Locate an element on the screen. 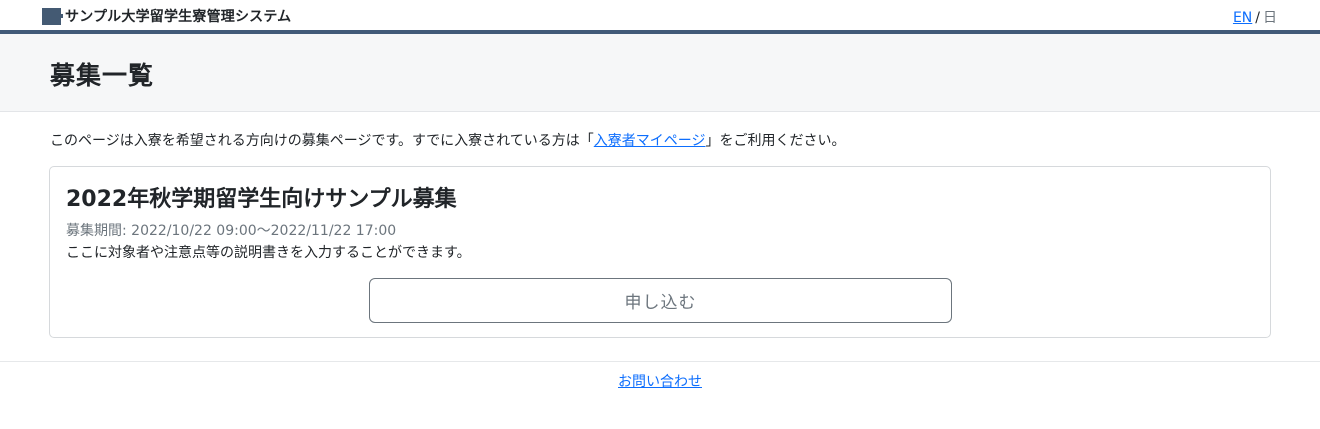 Image resolution: width=1320 pixels, height=429 pixels. footer-divider is located at coordinates (660, 361).